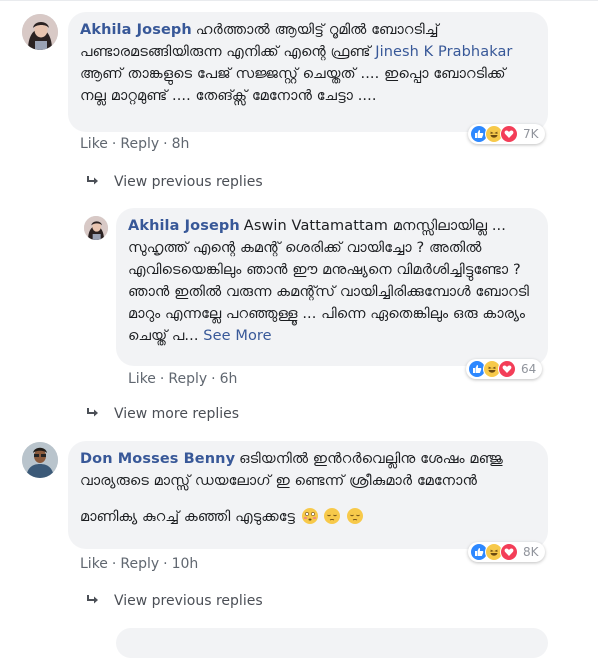 The image size is (598, 658). I want to click on comment-actions: Like · Reply · 6h, so click(182, 379).